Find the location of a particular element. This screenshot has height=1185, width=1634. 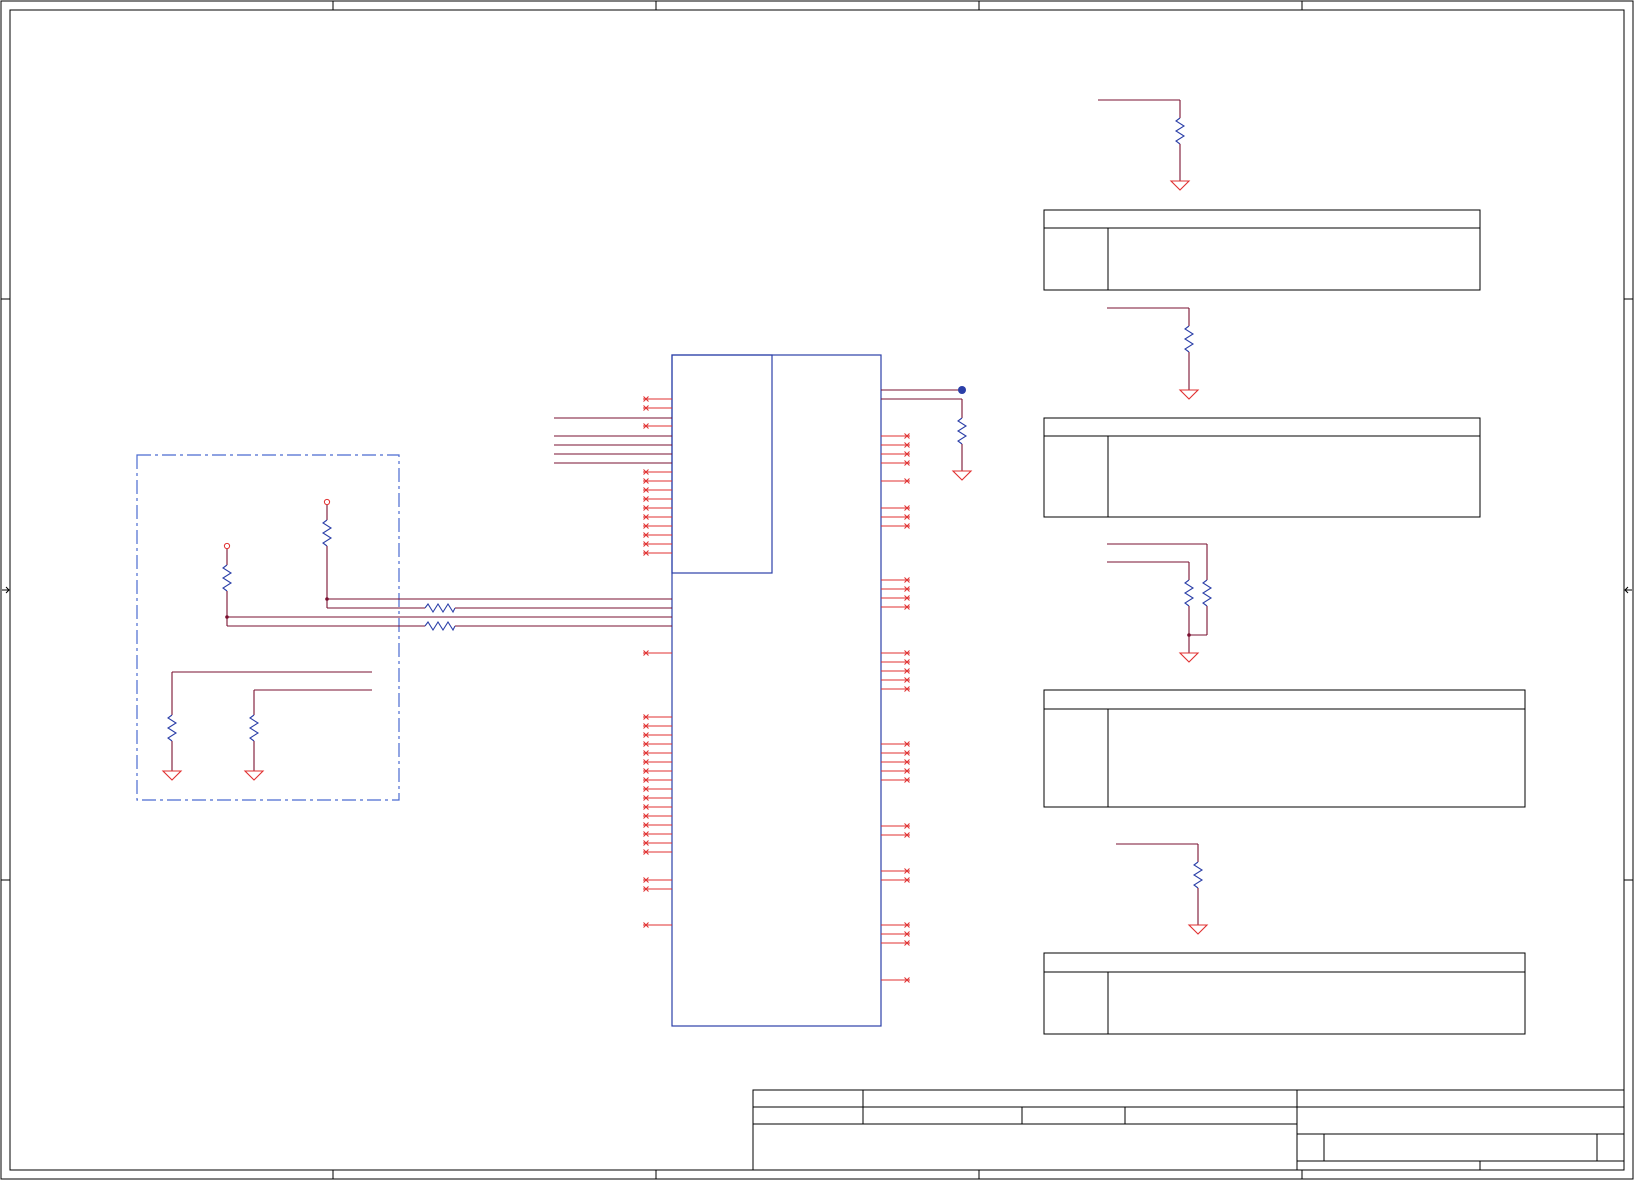

center-arrow-right is located at coordinates (1628, 590).